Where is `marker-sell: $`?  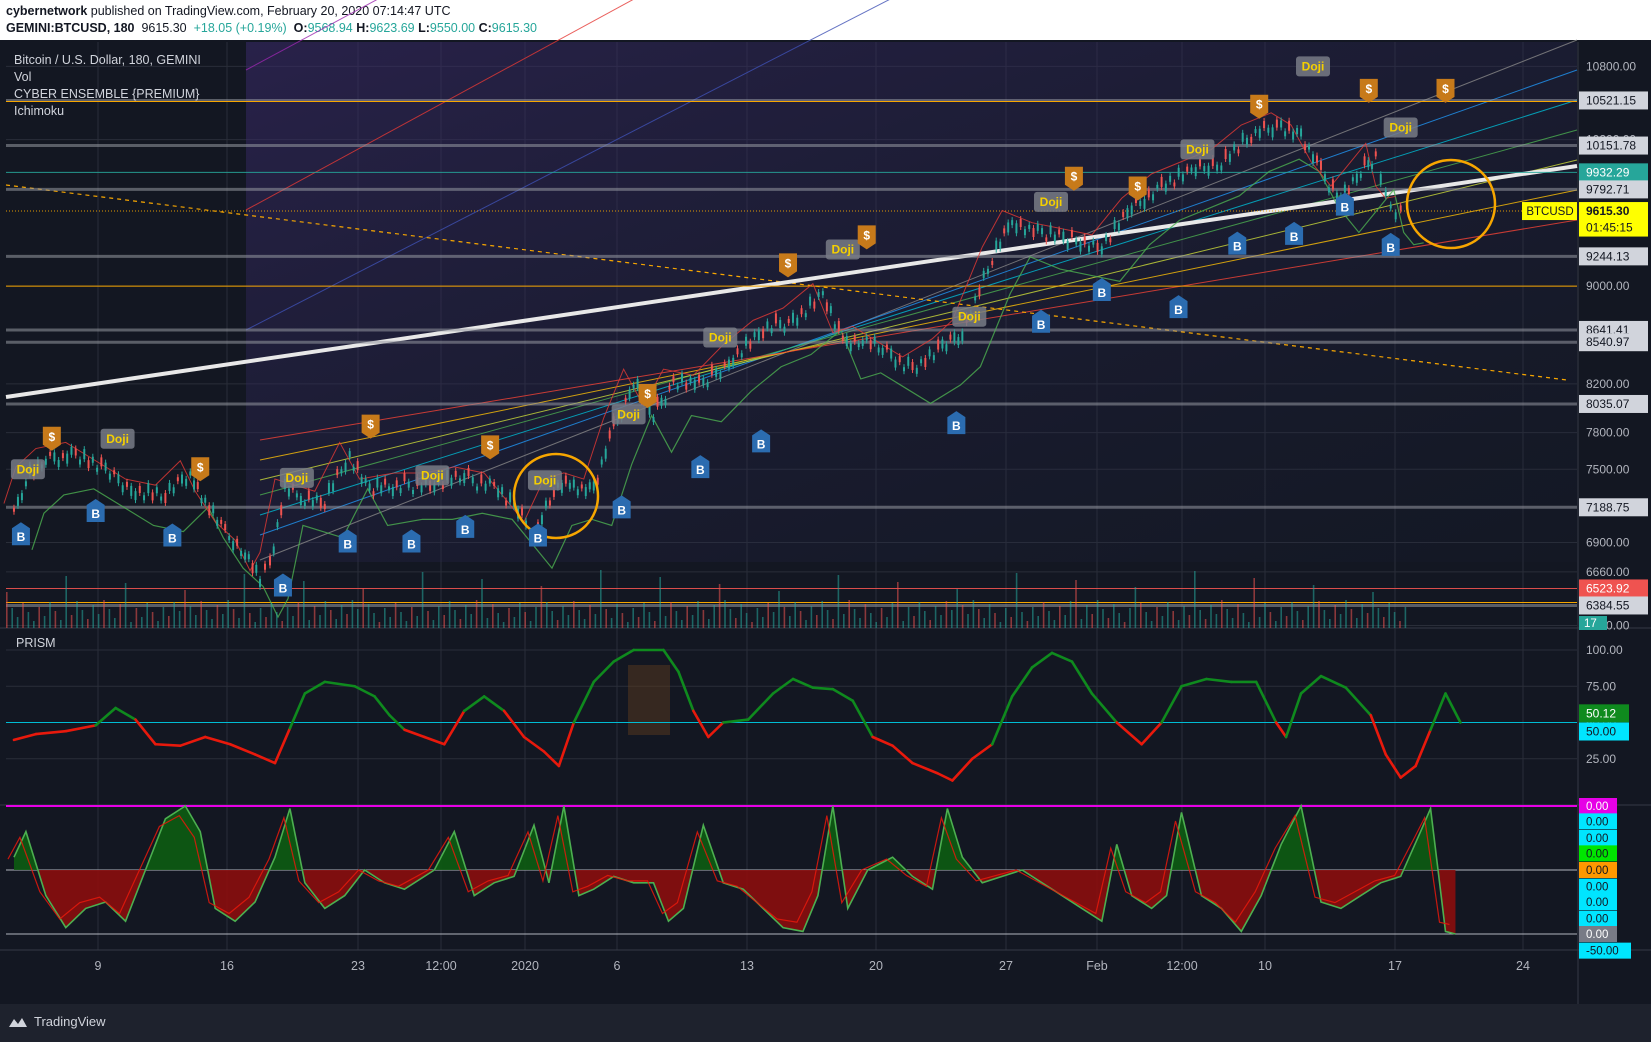
marker-sell: $ is located at coordinates (51, 438).